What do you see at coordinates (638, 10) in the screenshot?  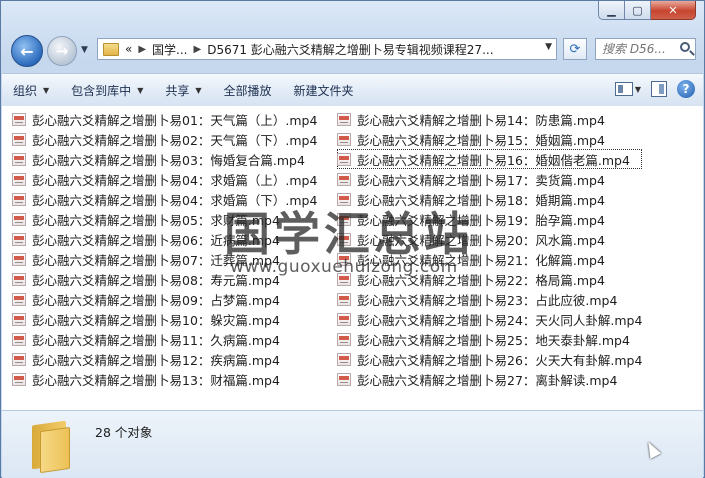 I see `maximize-button: ▢` at bounding box center [638, 10].